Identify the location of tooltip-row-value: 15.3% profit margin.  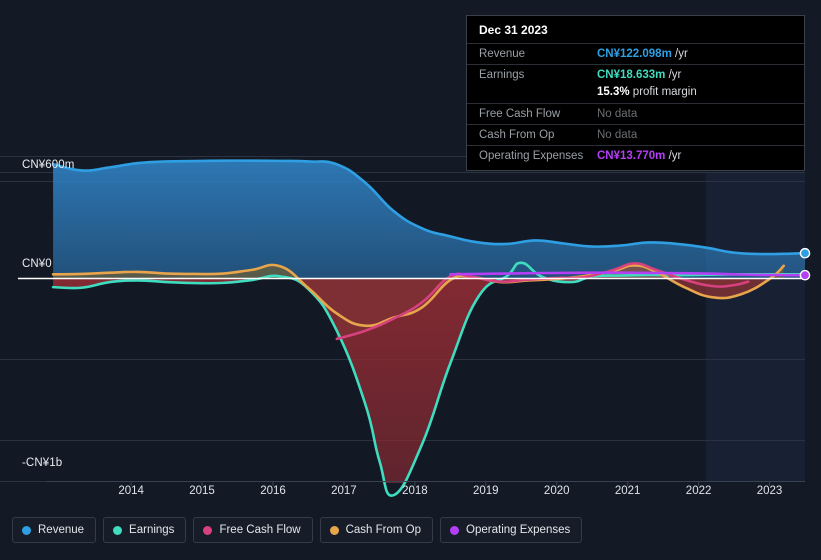
(647, 92).